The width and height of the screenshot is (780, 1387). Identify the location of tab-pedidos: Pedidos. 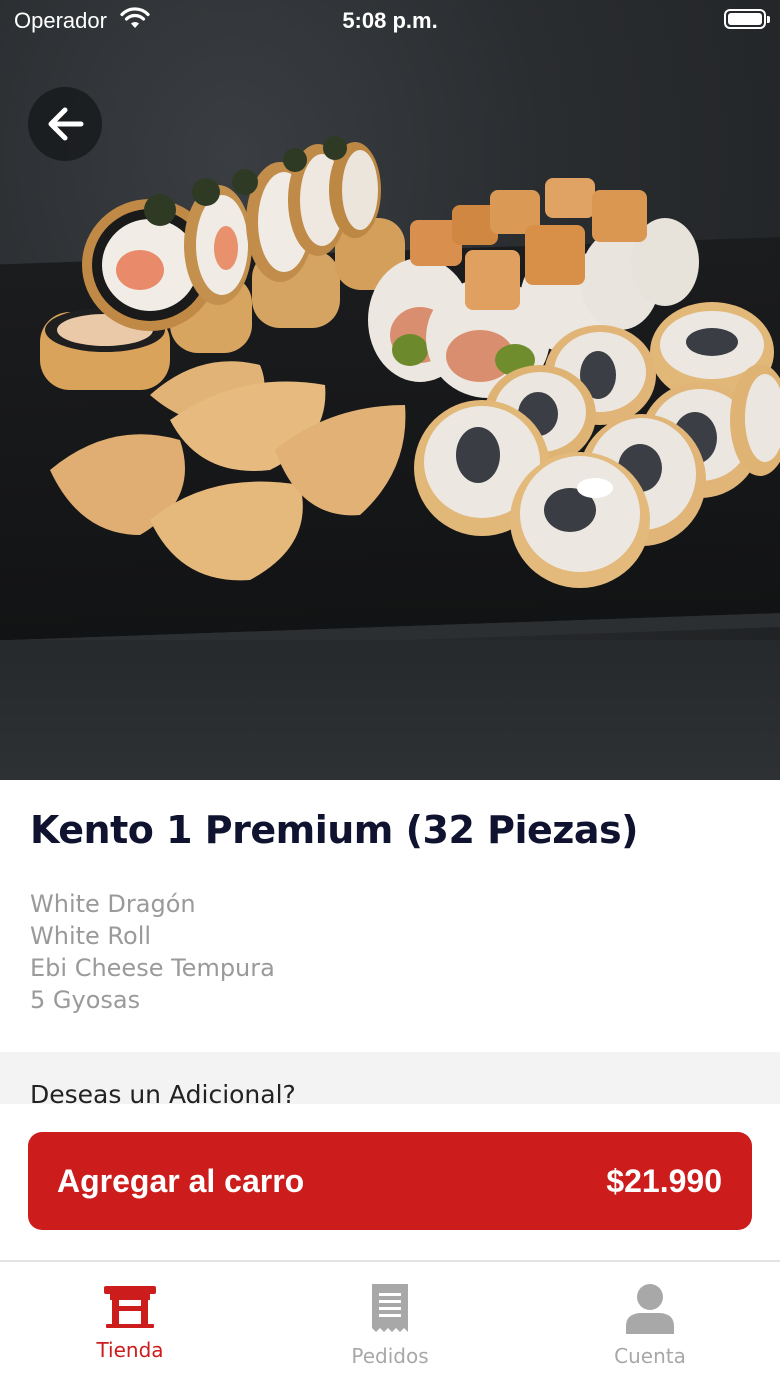
(390, 1324).